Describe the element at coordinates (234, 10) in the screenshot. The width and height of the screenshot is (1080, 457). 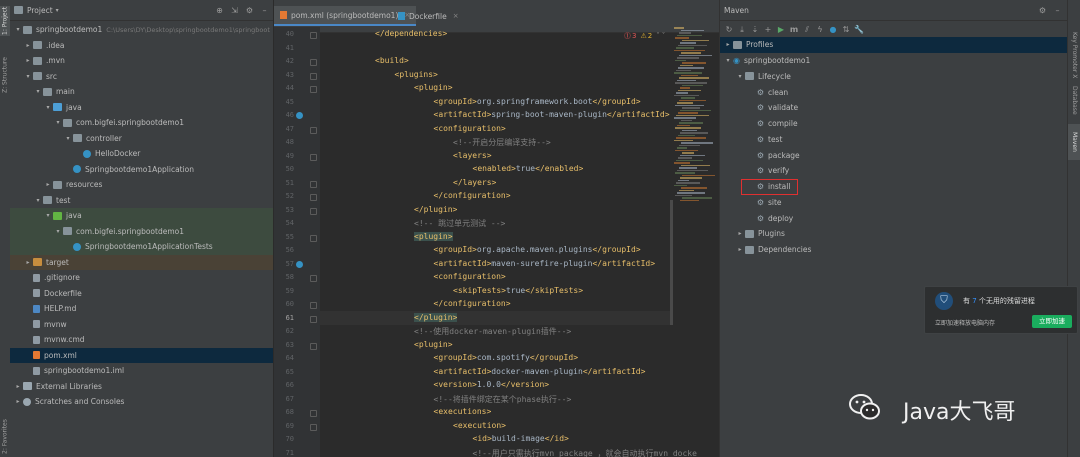
I see `collapse-all-icon: ⇲` at that location.